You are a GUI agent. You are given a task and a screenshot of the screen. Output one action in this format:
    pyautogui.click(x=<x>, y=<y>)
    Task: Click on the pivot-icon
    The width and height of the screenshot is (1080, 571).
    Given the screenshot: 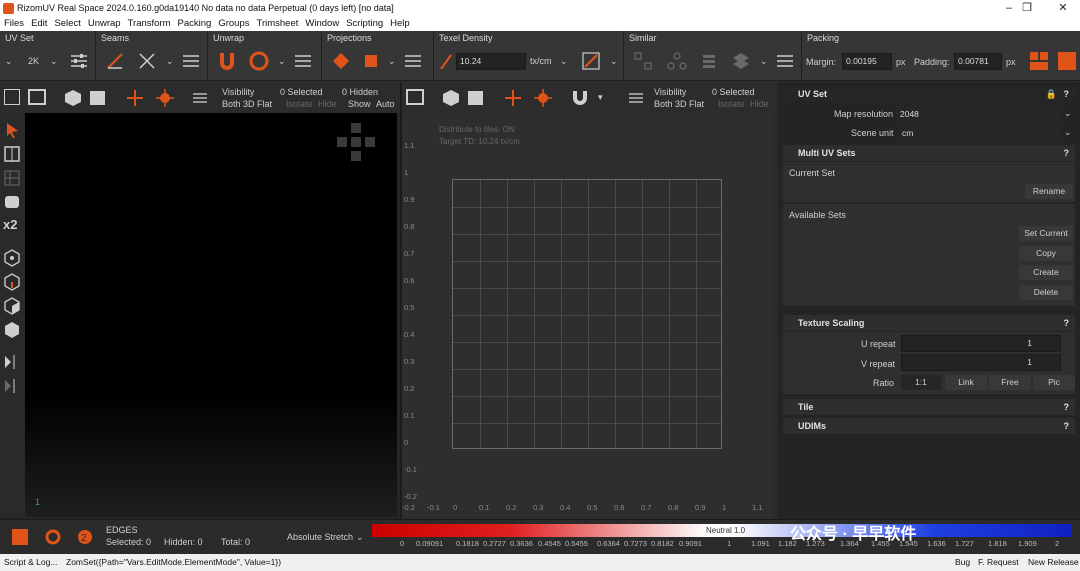 What is the action you would take?
    pyautogui.click(x=543, y=99)
    